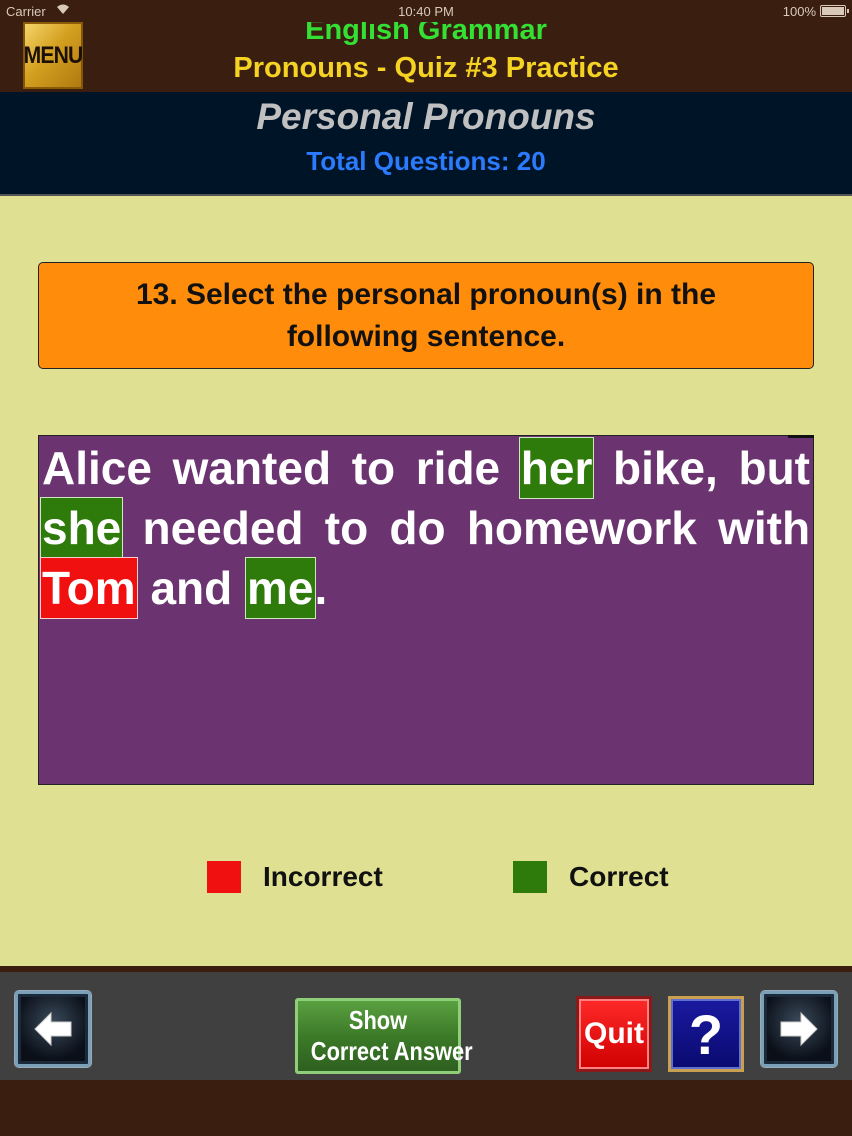 This screenshot has height=1136, width=852. What do you see at coordinates (799, 11) in the screenshot?
I see `battery-percent: 100%` at bounding box center [799, 11].